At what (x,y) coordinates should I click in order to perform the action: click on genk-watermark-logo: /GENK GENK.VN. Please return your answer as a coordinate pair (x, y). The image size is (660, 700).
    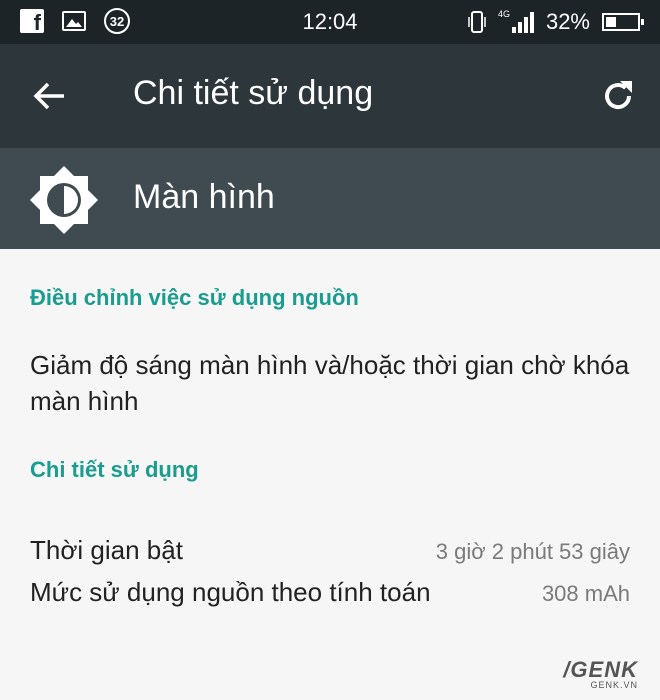
    Looking at the image, I should click on (600, 673).